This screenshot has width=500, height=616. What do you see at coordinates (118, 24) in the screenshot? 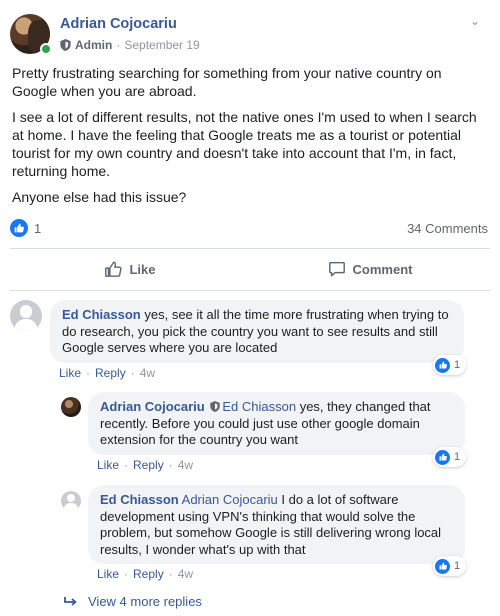
I see `post-author-name: Adrian Cojocariu` at bounding box center [118, 24].